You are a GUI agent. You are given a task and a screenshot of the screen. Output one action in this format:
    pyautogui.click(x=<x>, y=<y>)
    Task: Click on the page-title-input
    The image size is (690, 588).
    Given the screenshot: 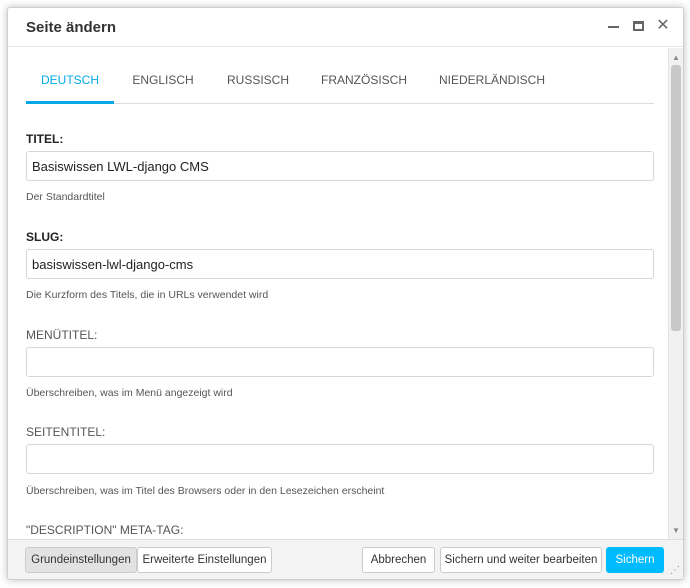 What is the action you would take?
    pyautogui.click(x=340, y=459)
    